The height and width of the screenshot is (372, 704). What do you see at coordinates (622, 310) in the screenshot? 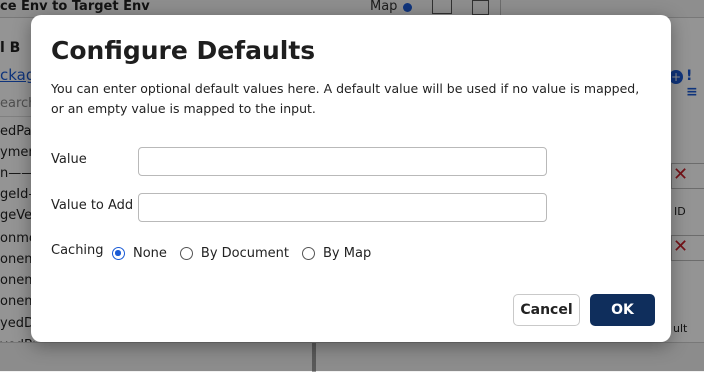
I see `ok-button: OK` at bounding box center [622, 310].